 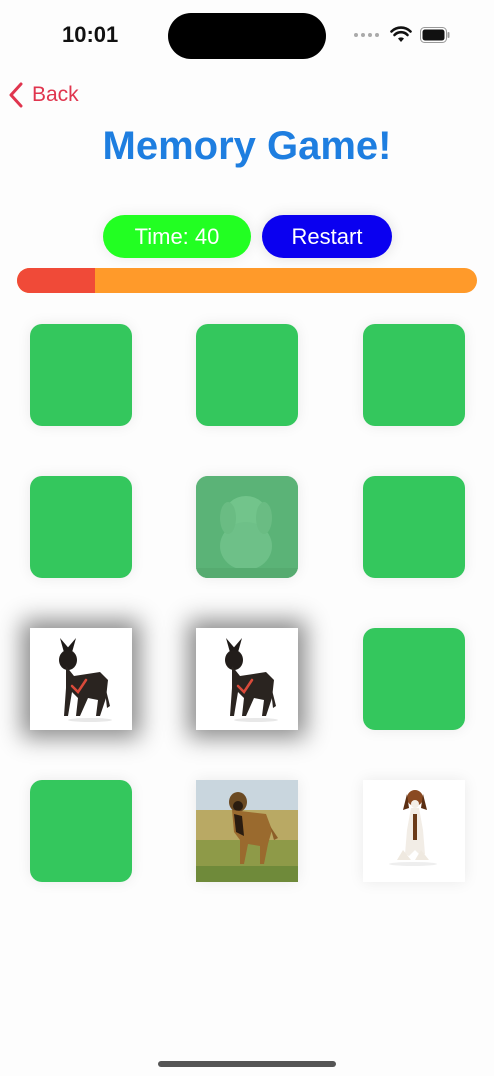 What do you see at coordinates (401, 34) in the screenshot?
I see `wifi-icon` at bounding box center [401, 34].